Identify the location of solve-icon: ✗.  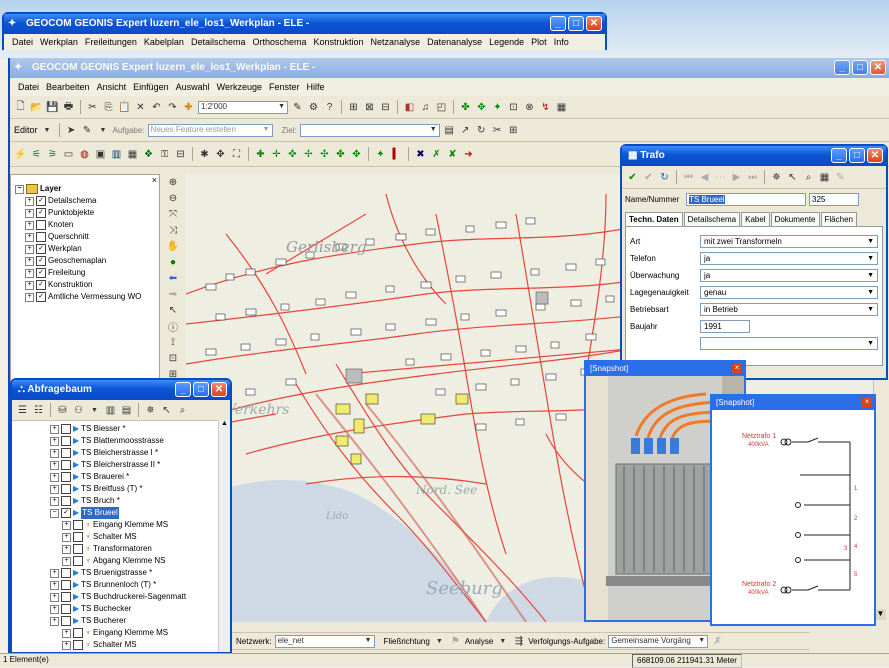
(717, 641).